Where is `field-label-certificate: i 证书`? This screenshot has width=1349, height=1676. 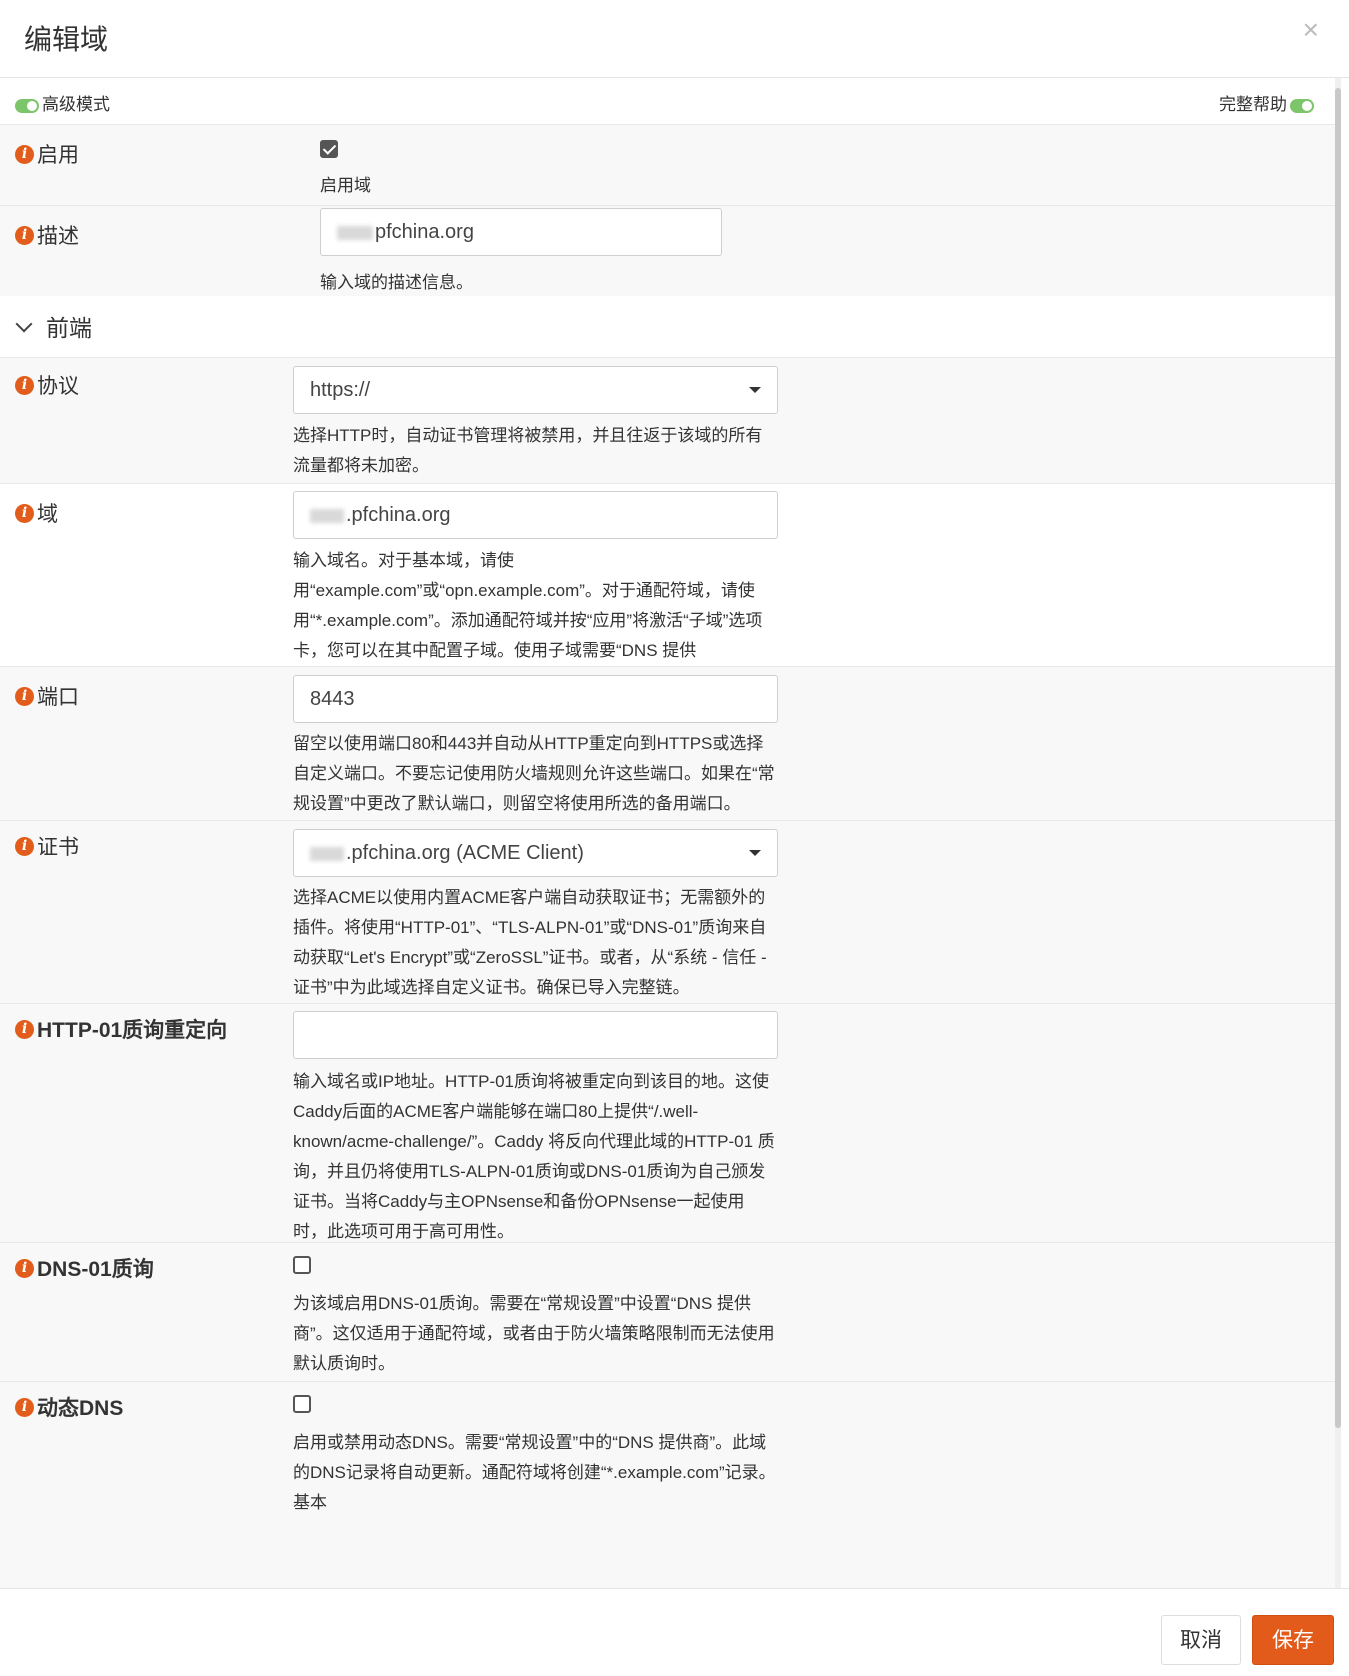 field-label-certificate: i 证书 is located at coordinates (47, 846).